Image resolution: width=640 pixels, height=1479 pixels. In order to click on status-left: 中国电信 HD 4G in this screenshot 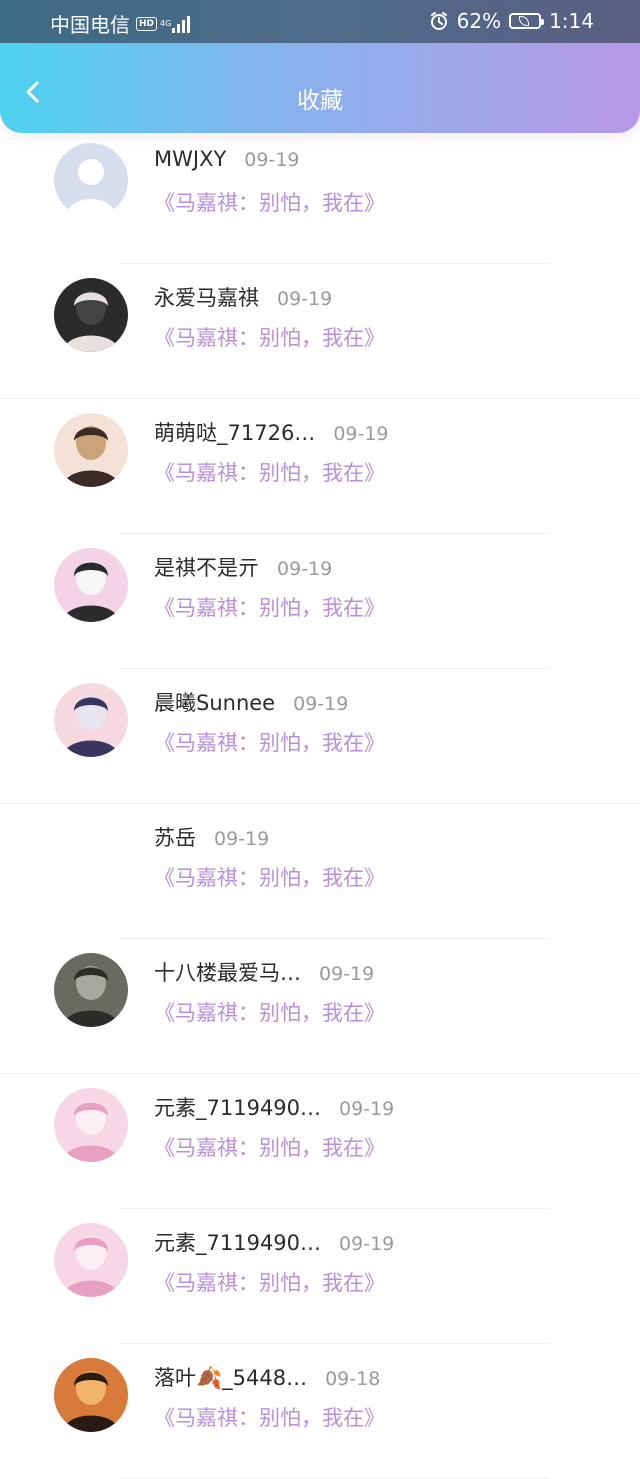, I will do `click(120, 23)`.